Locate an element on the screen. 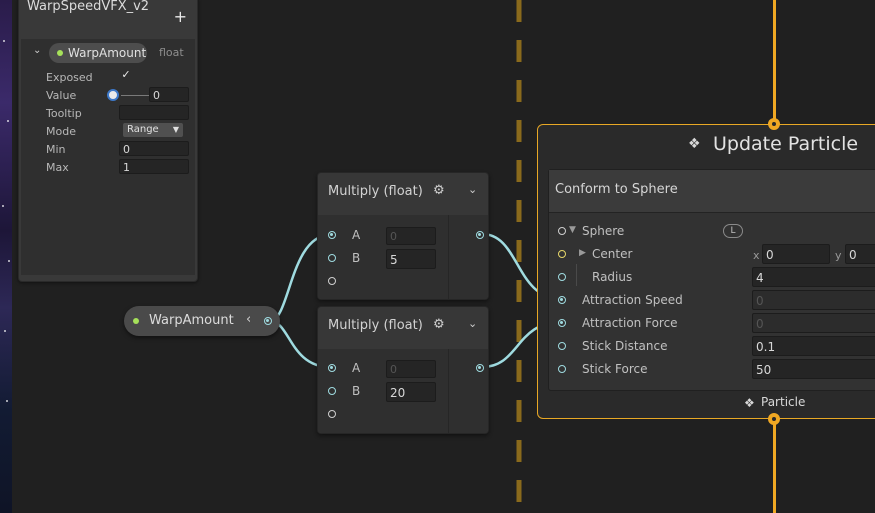  stick-force-port is located at coordinates (562, 369).